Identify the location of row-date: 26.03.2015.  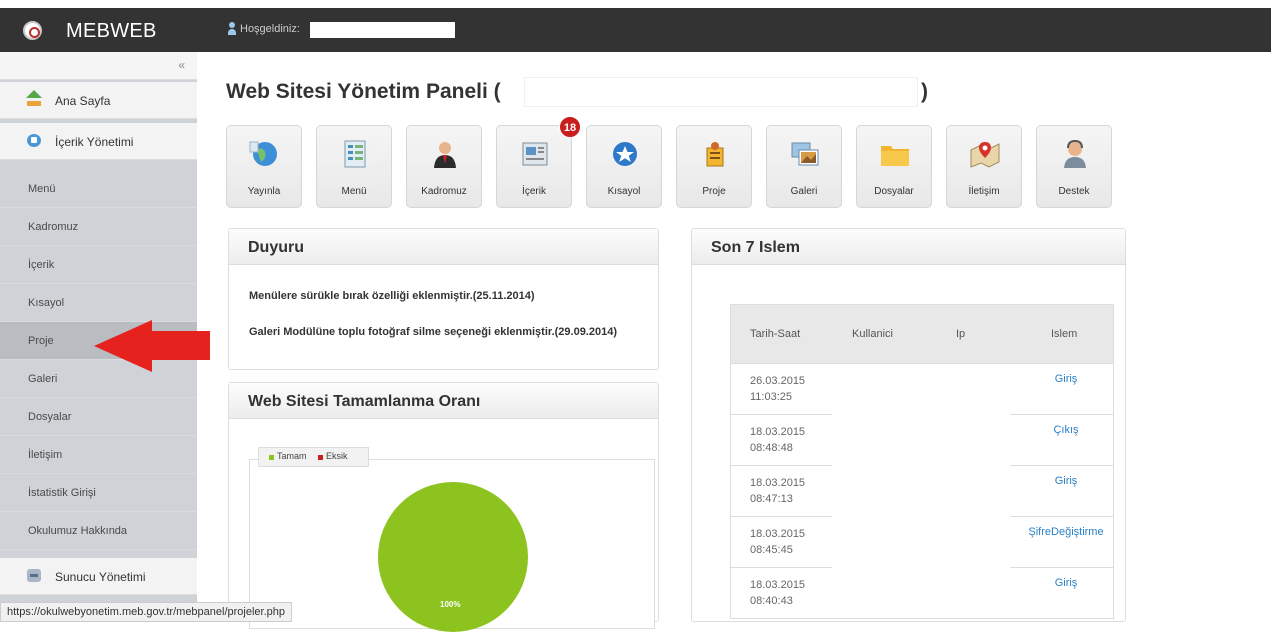
(778, 381).